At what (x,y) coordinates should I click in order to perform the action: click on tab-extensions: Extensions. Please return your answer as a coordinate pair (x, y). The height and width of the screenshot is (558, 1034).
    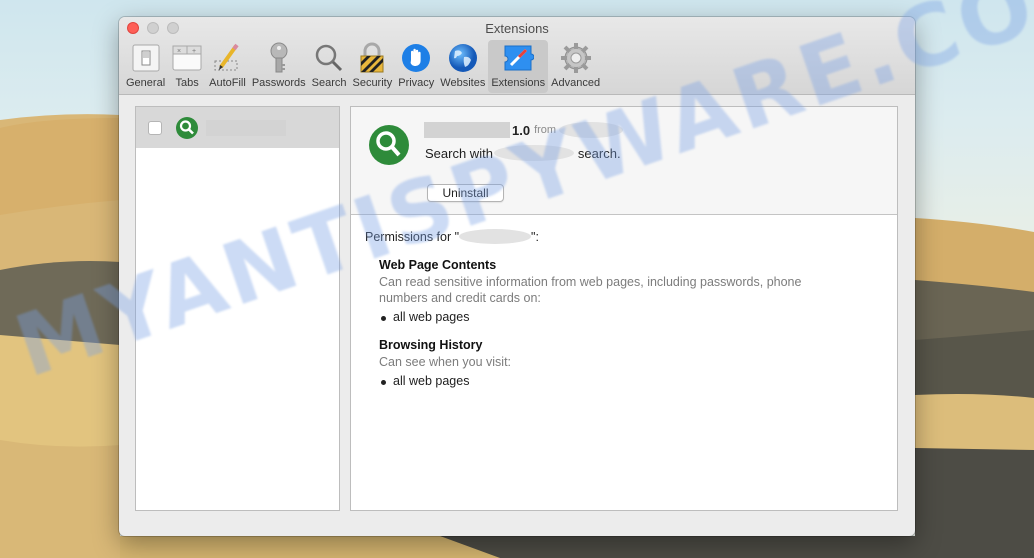
    Looking at the image, I should click on (518, 66).